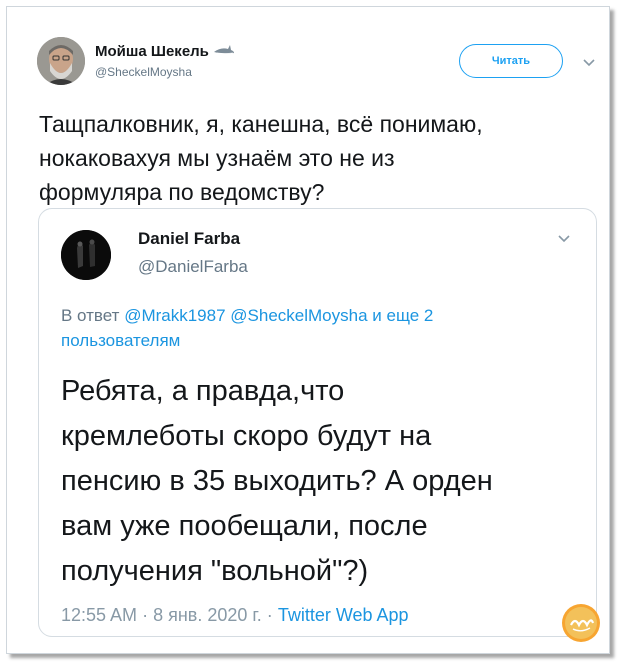 Image resolution: width=621 pixels, height=665 pixels. I want to click on mention-link: @Mrakk1987, so click(174, 315).